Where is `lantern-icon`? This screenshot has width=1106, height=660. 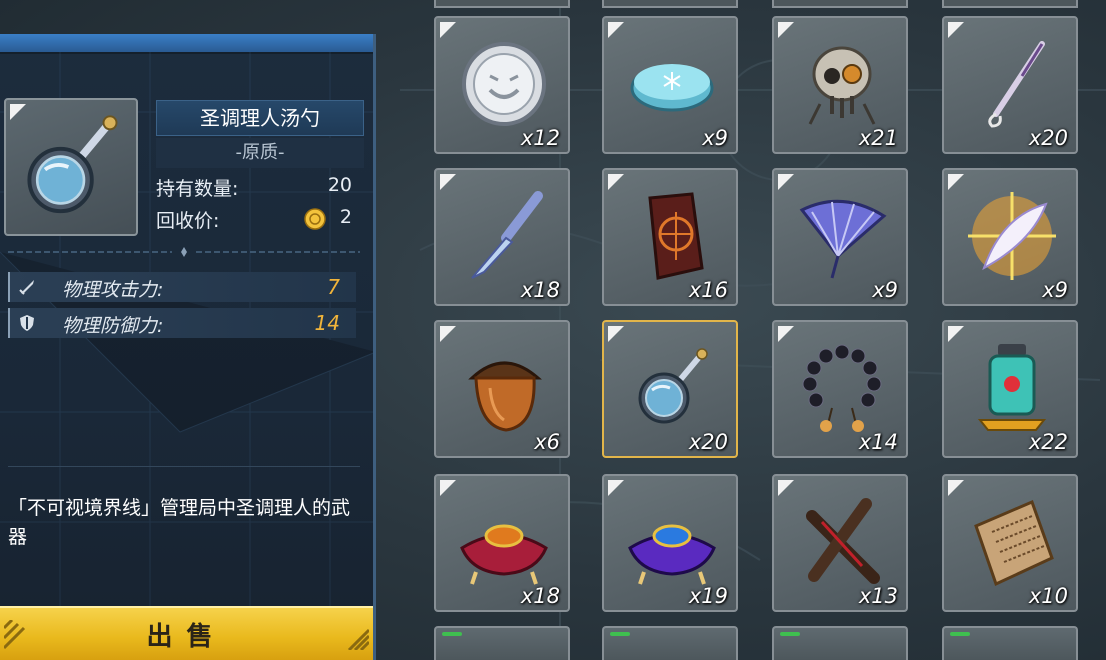 lantern-icon is located at coordinates (1012, 387).